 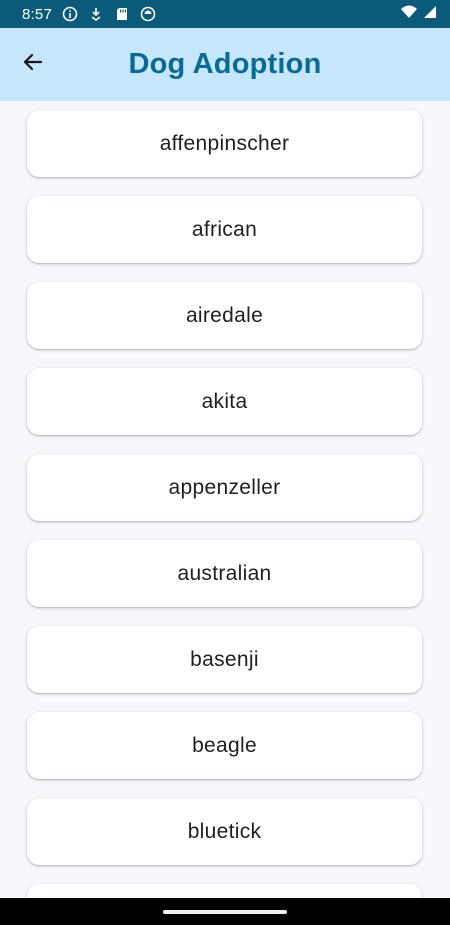 I want to click on download-icon, so click(x=96, y=14).